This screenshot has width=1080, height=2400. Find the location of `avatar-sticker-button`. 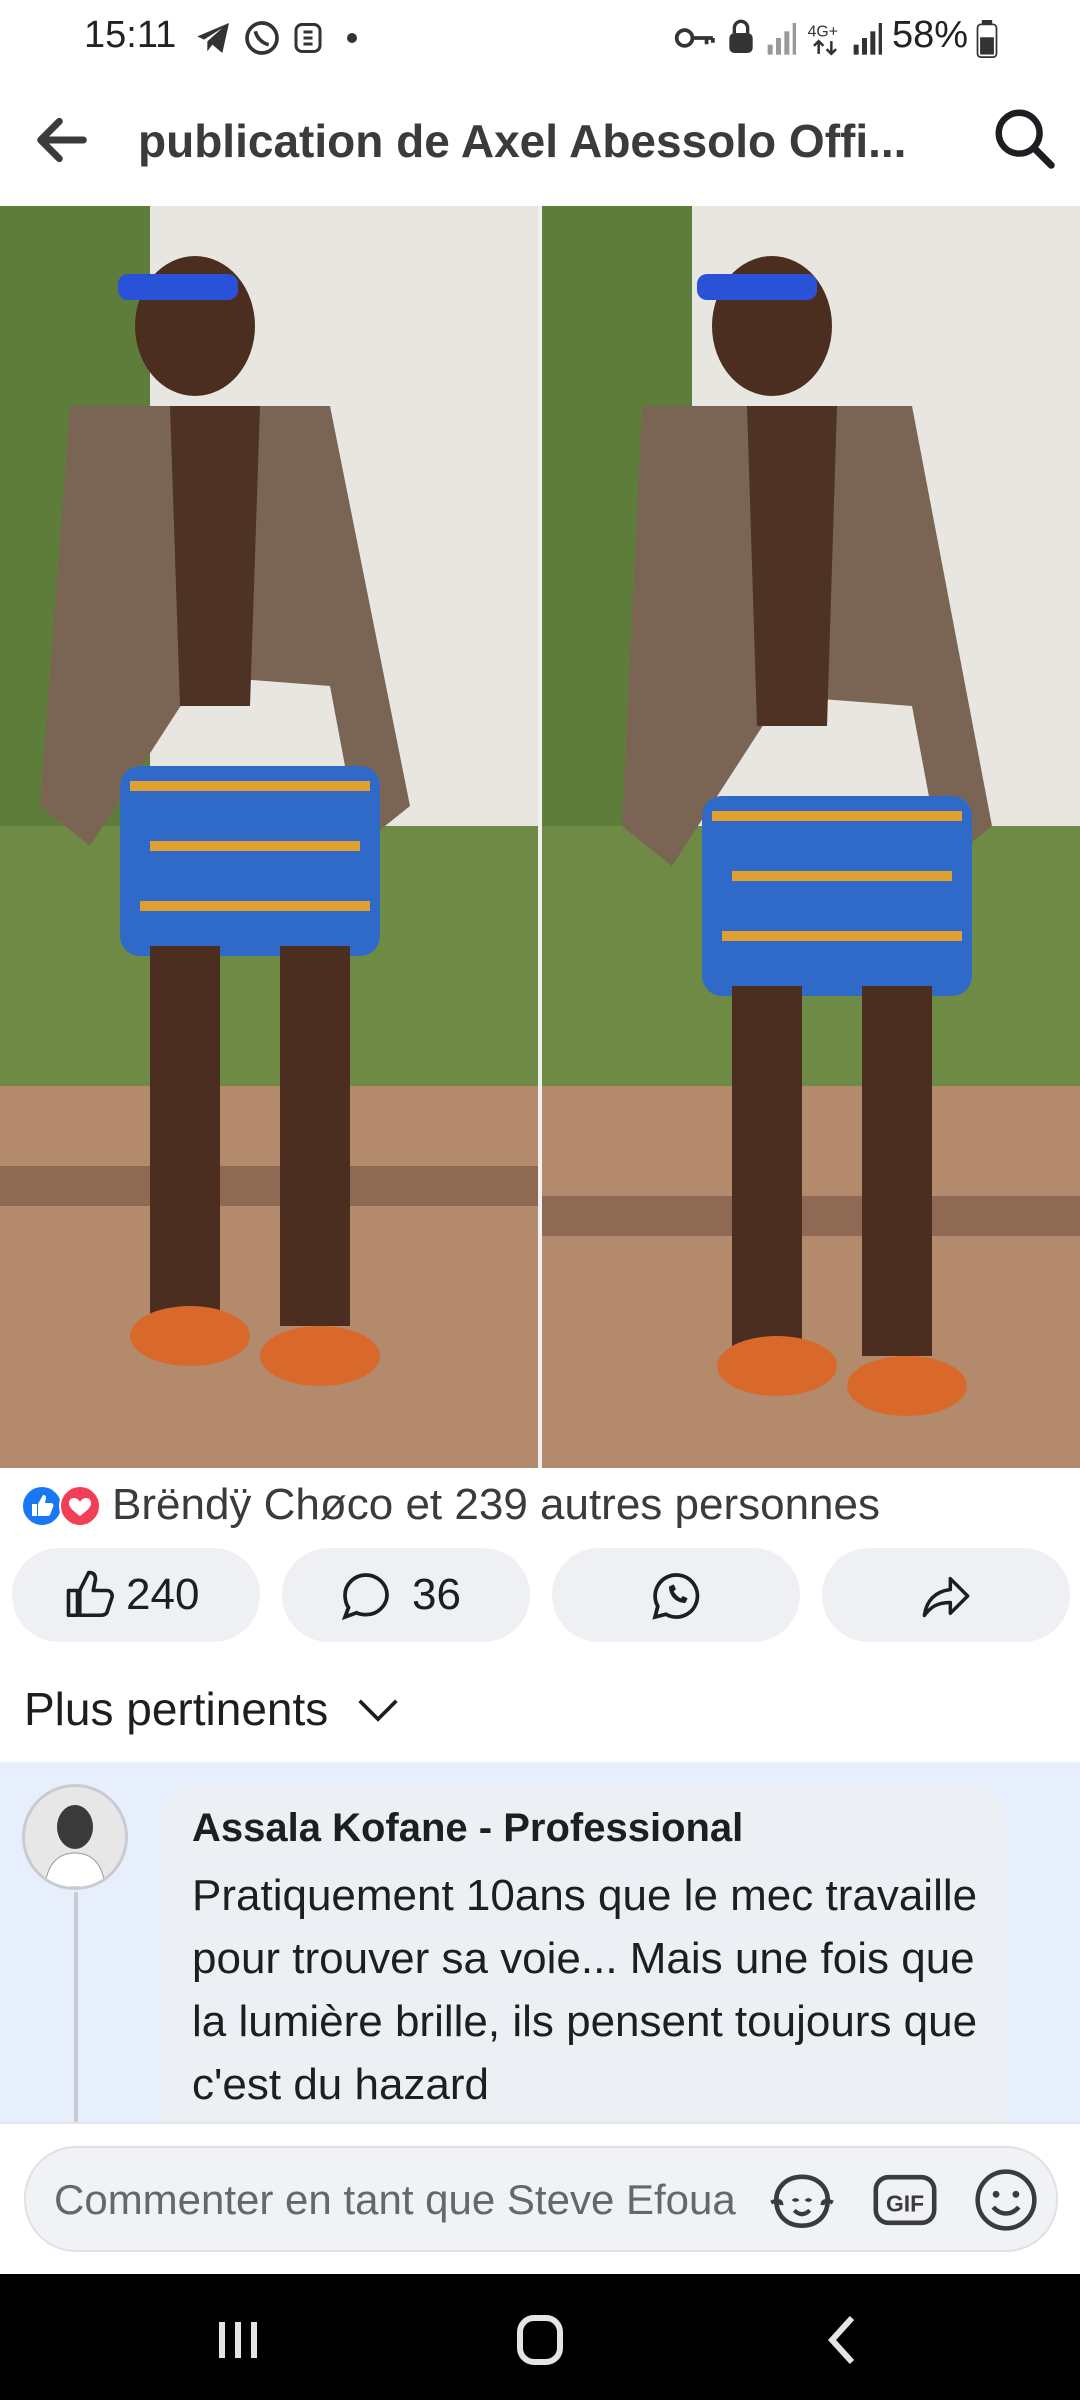

avatar-sticker-button is located at coordinates (802, 2200).